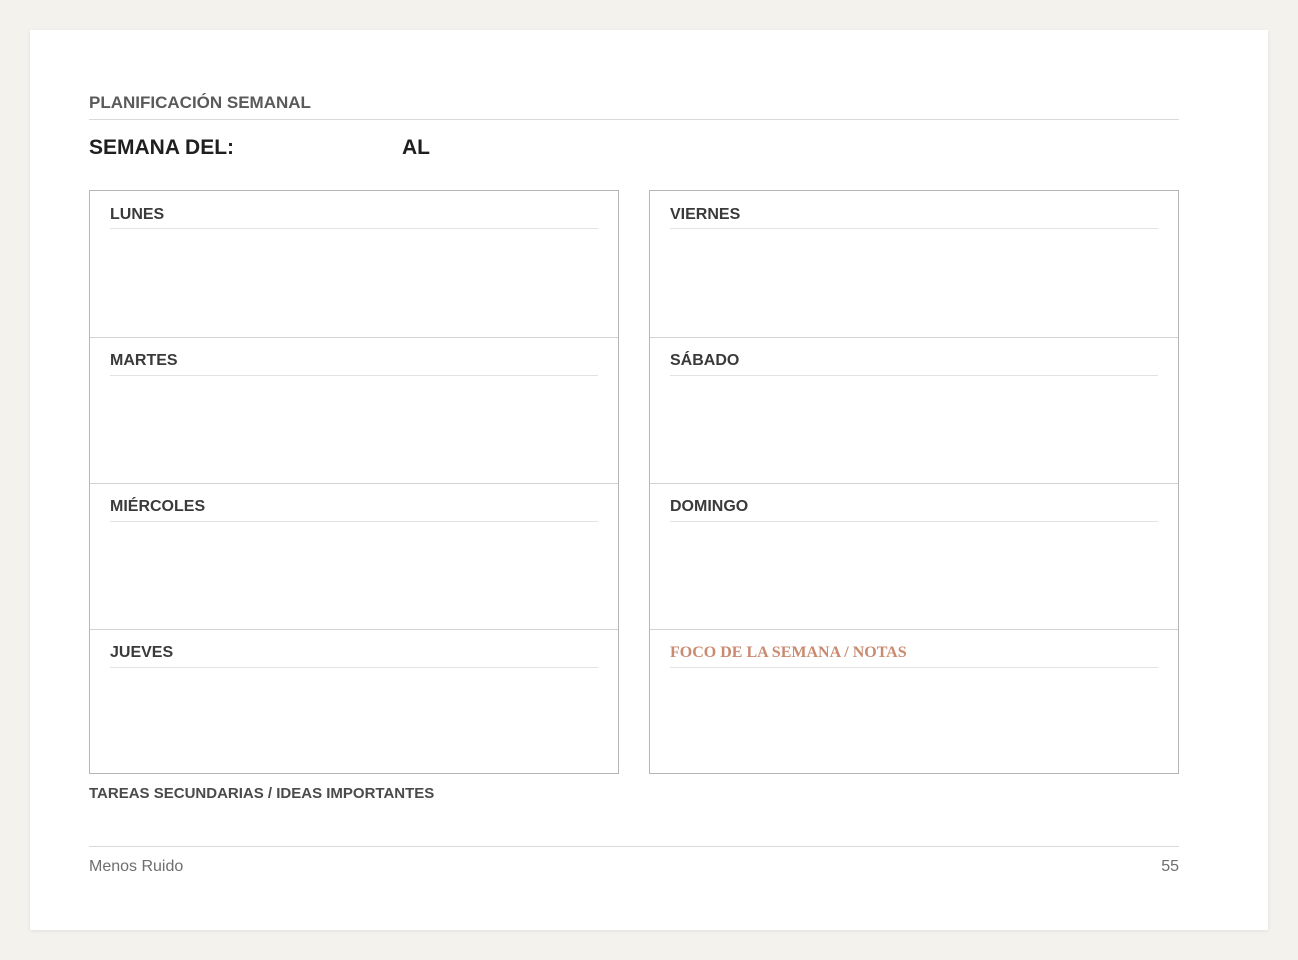 This screenshot has width=1298, height=960. What do you see at coordinates (914, 702) in the screenshot?
I see `focus-notes-box: FOCO DE LA SEMANA / NOTAS` at bounding box center [914, 702].